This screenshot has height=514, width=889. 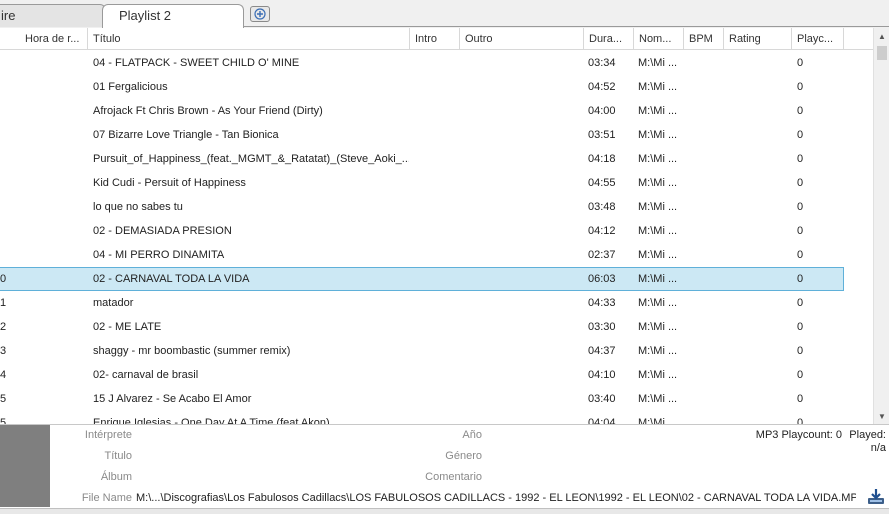 What do you see at coordinates (172, 399) in the screenshot?
I see `row-title: 15 J Alvarez - Se Acabo El Amor` at bounding box center [172, 399].